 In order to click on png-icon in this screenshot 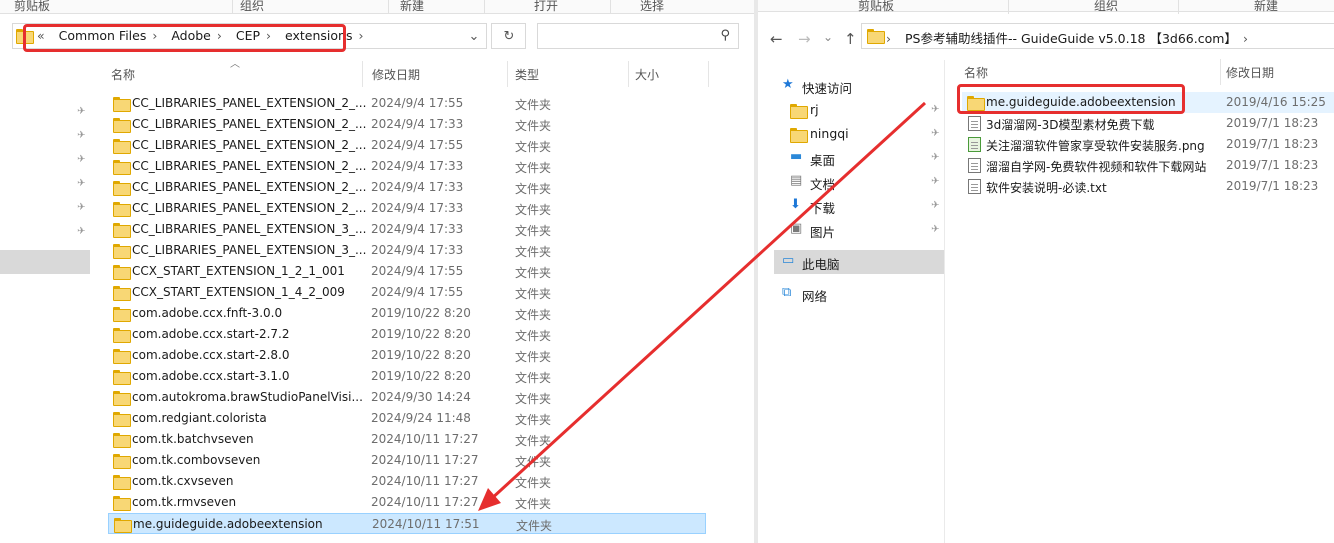, I will do `click(974, 144)`.